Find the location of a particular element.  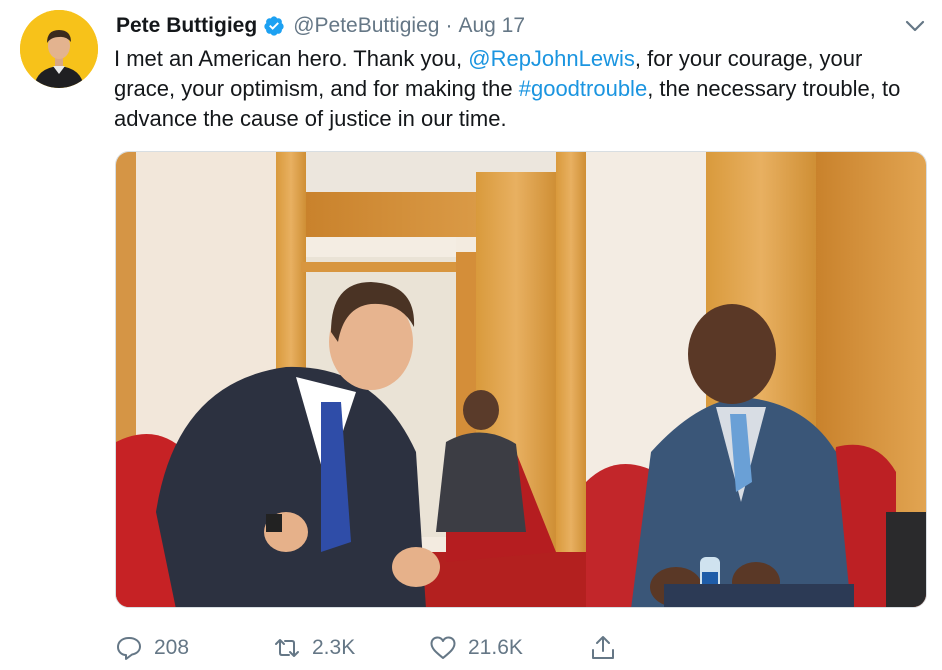

tweet-date: Aug 17 is located at coordinates (491, 26).